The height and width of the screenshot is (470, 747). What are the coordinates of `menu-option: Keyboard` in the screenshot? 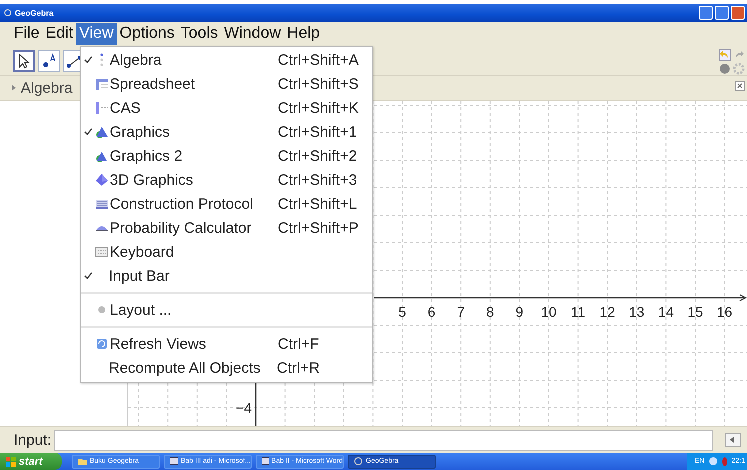 It's located at (226, 252).